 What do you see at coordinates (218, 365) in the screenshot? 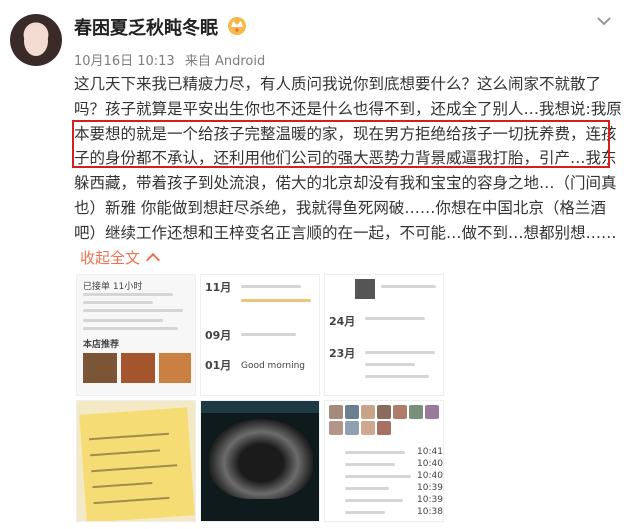
I see `date-label: 01月` at bounding box center [218, 365].